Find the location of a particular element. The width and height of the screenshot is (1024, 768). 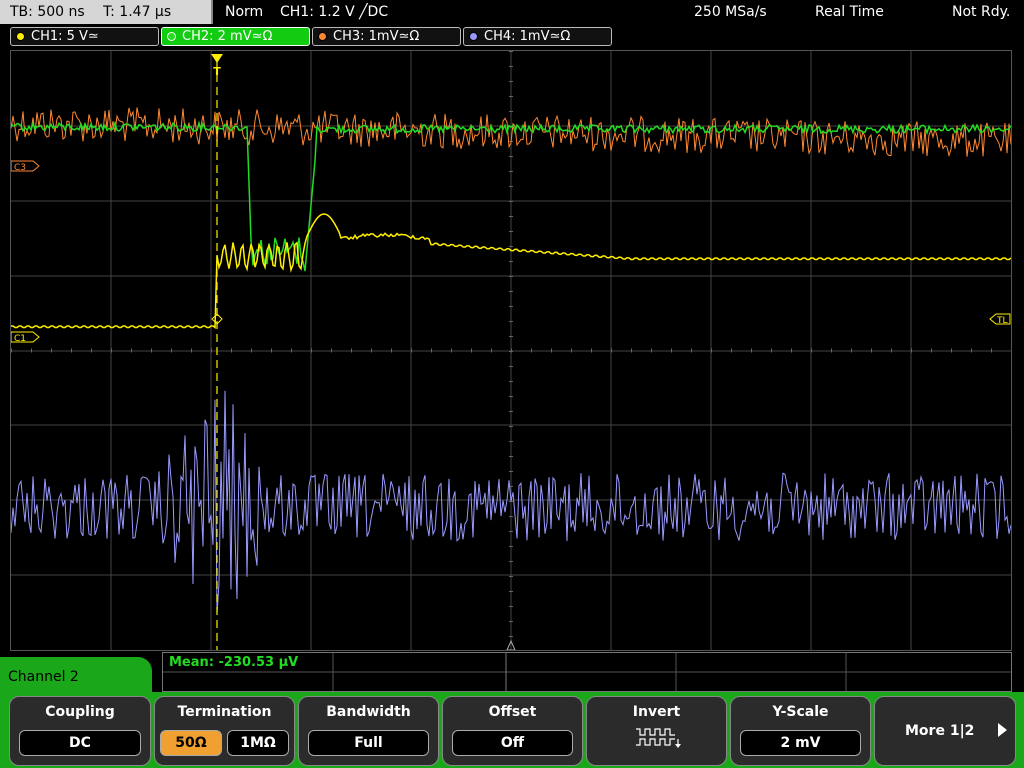

offset-softkey: Offset Off is located at coordinates (512, 731).